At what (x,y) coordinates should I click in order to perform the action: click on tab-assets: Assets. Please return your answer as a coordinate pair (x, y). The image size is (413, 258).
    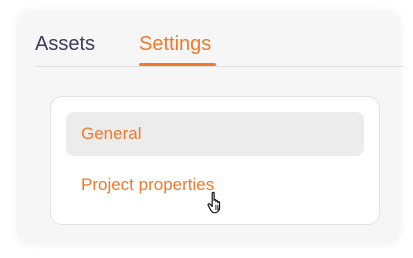
    Looking at the image, I should click on (65, 44).